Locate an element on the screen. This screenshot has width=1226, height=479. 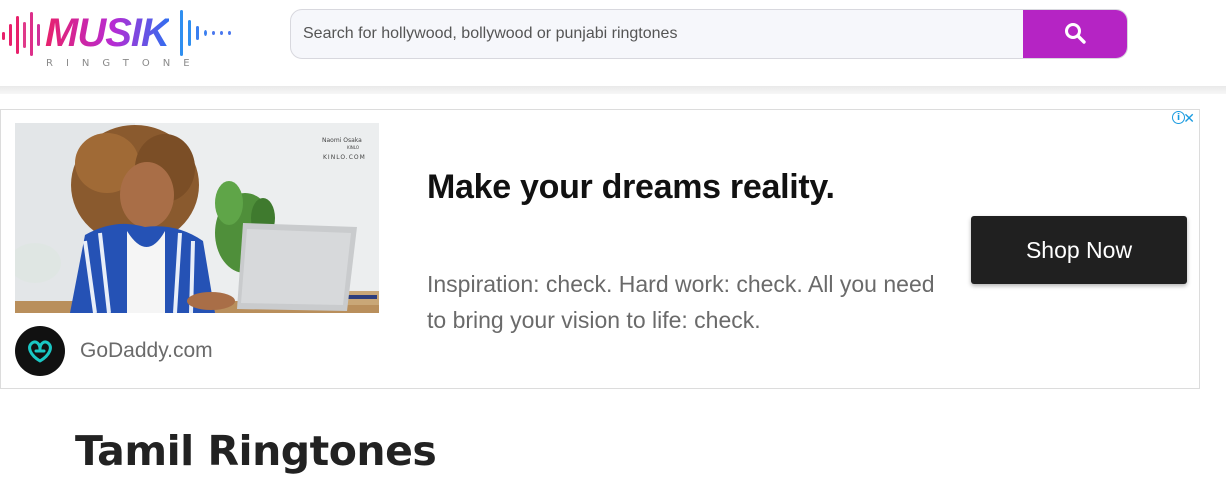
search-button is located at coordinates (1075, 34).